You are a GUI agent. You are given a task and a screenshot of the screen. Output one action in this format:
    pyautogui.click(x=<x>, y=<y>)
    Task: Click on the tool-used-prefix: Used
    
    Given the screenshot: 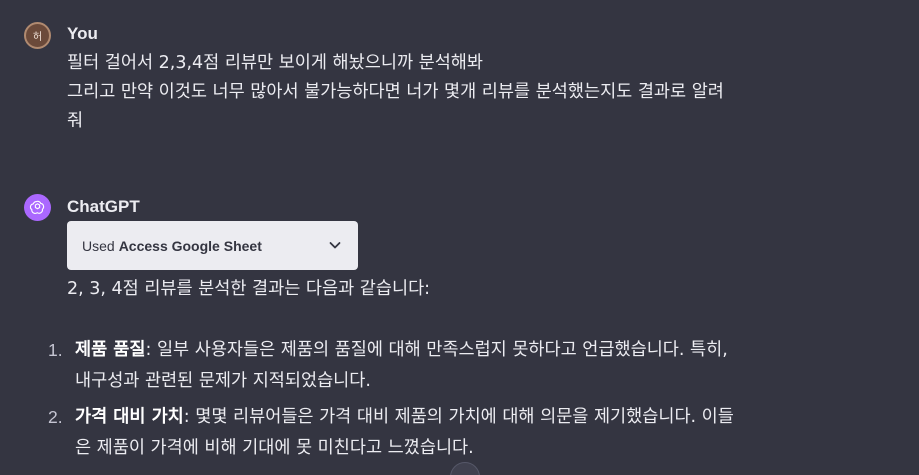 What is the action you would take?
    pyautogui.click(x=98, y=245)
    